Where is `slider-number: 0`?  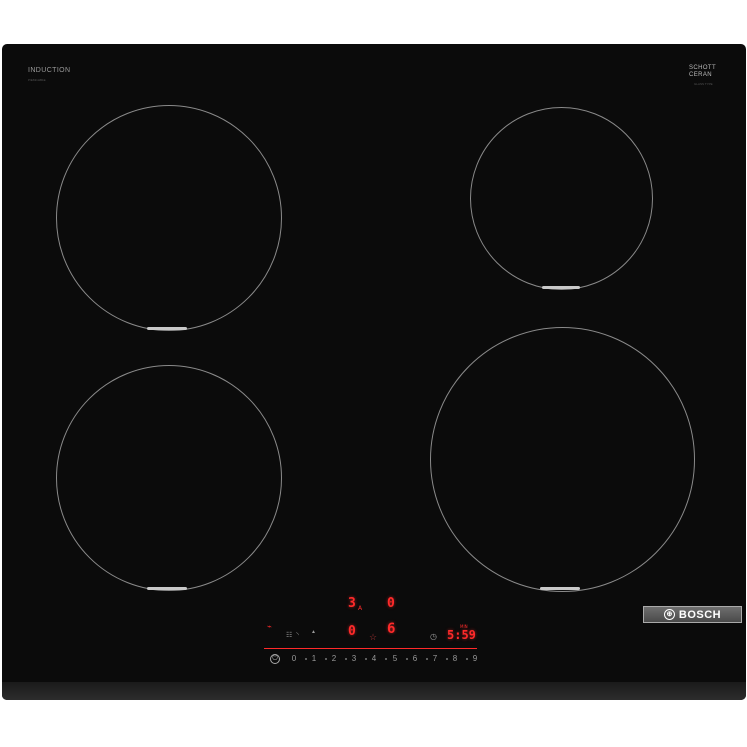
slider-number: 0 is located at coordinates (294, 658).